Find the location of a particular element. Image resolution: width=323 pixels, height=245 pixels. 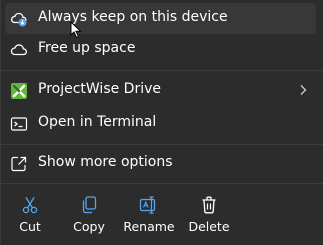

rename-label: Rename is located at coordinates (149, 226).